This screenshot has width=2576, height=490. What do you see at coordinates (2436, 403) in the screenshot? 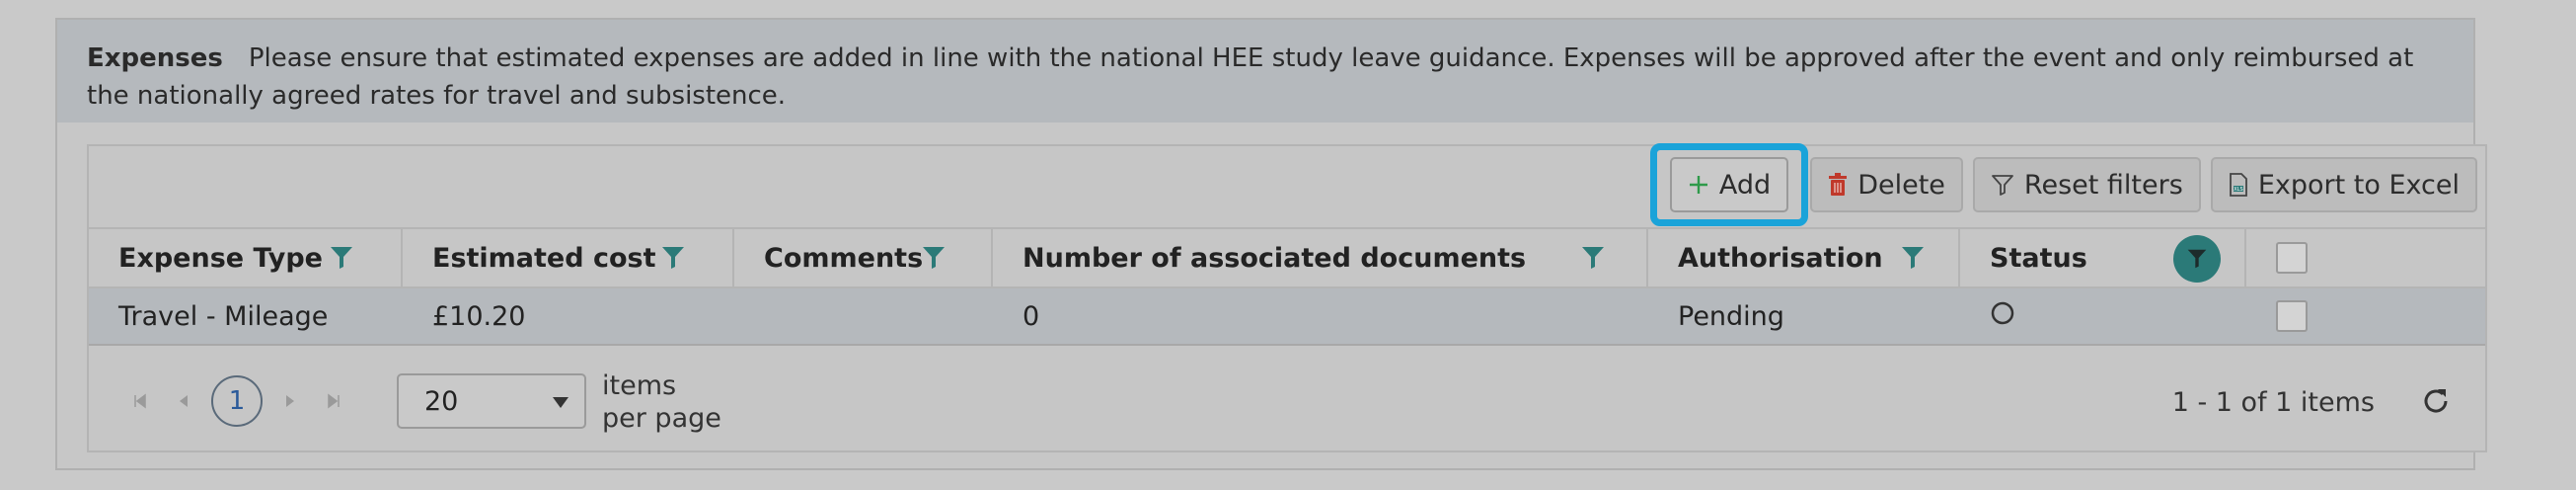
I see `refresh-icon` at bounding box center [2436, 403].